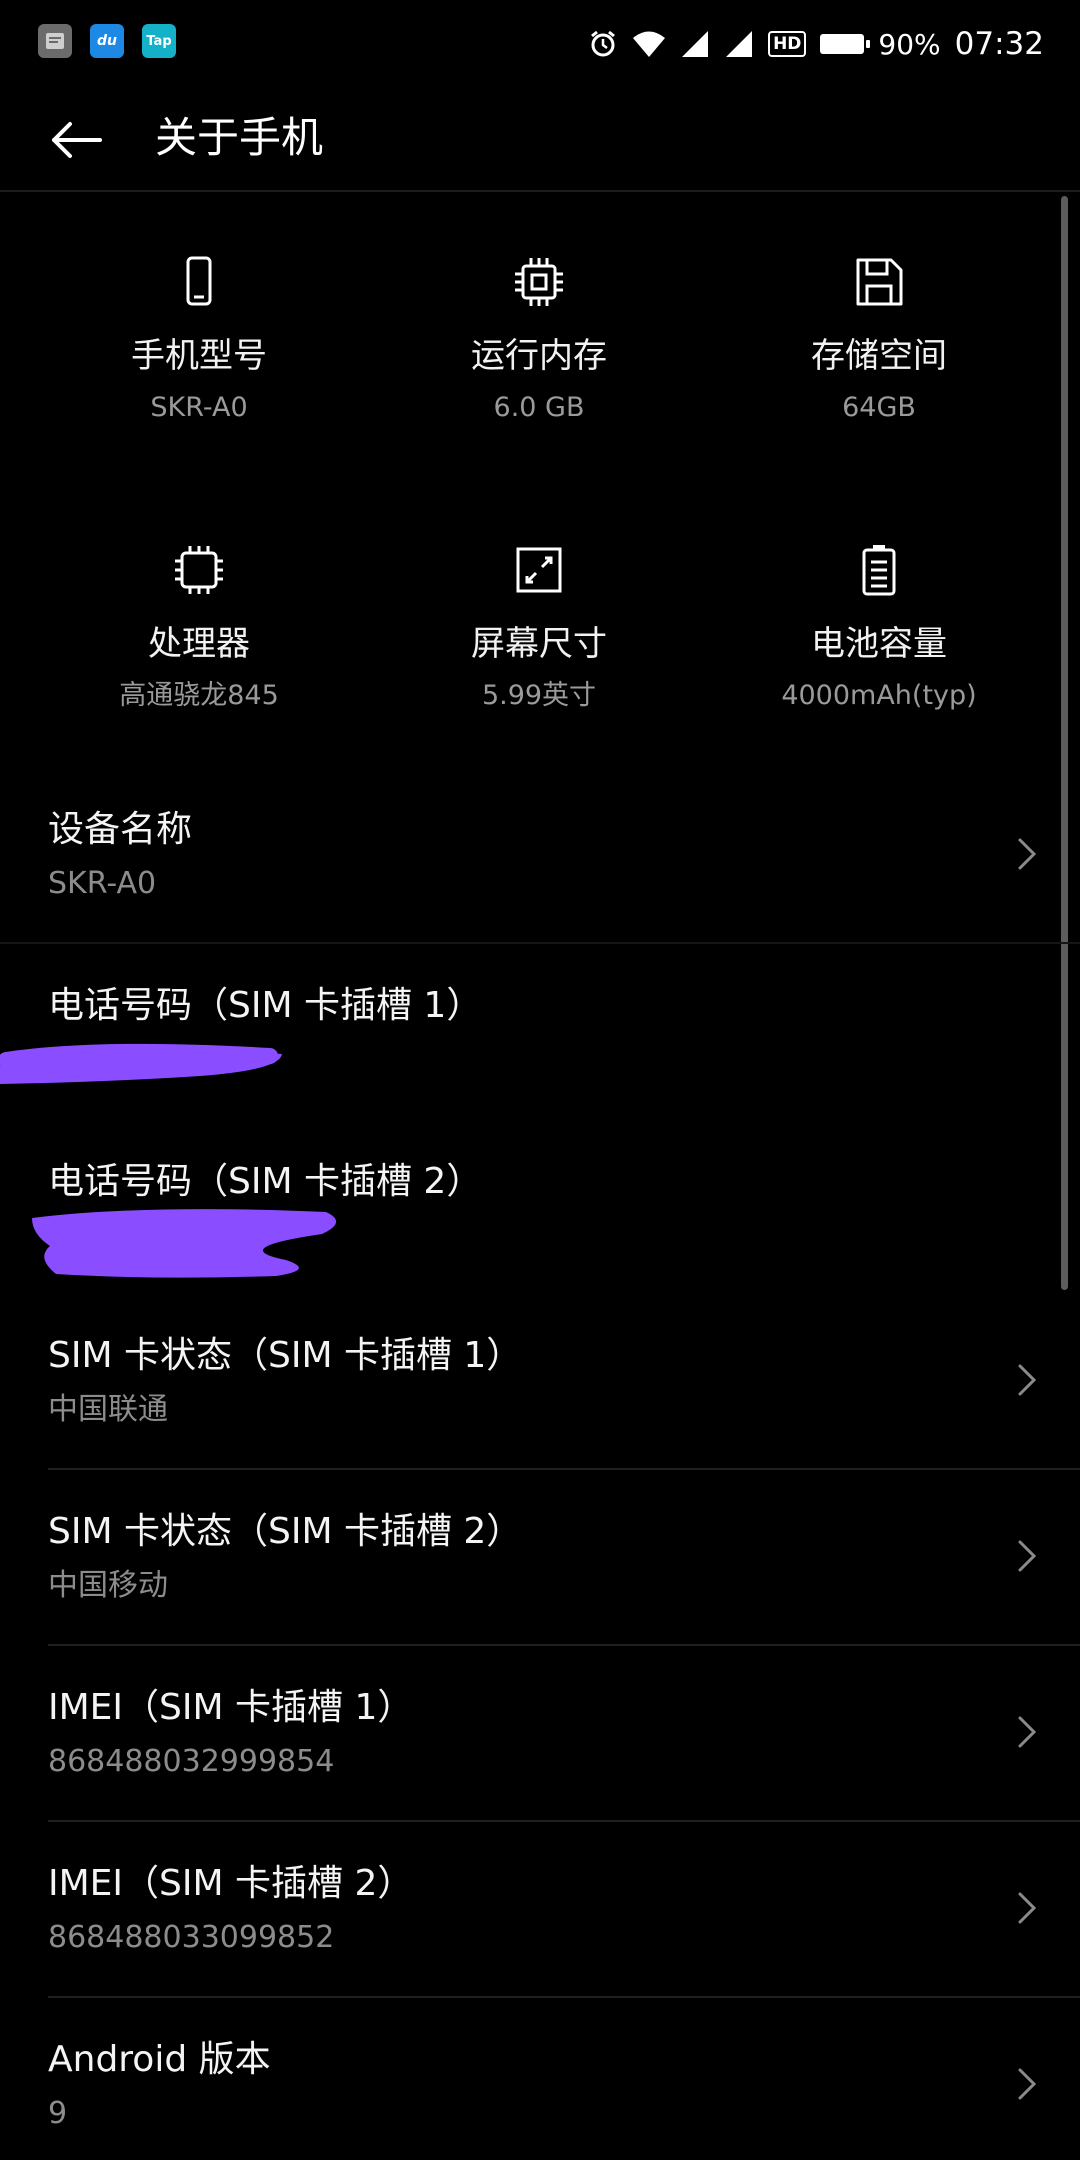 The image size is (1080, 2160). Describe the element at coordinates (879, 407) in the screenshot. I see `spec-value: 64GB` at that location.